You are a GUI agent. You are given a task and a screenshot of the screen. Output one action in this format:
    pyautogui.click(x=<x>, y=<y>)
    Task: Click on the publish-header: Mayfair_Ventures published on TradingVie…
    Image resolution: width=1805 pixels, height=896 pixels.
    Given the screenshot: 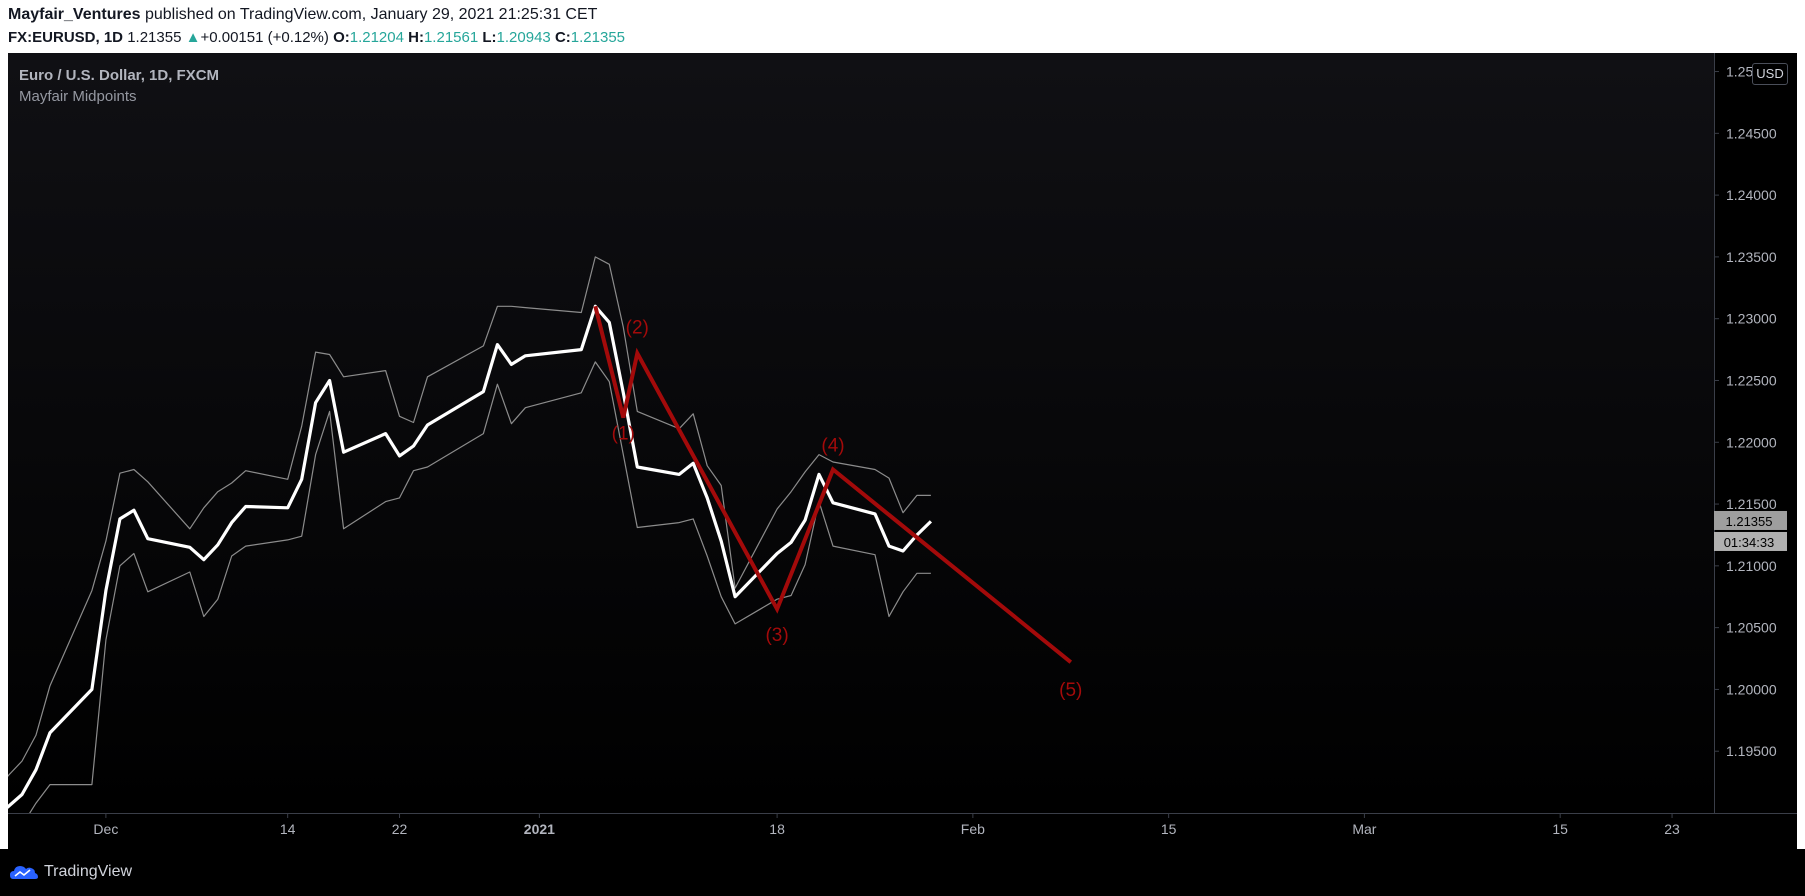 What is the action you would take?
    pyautogui.click(x=902, y=26)
    